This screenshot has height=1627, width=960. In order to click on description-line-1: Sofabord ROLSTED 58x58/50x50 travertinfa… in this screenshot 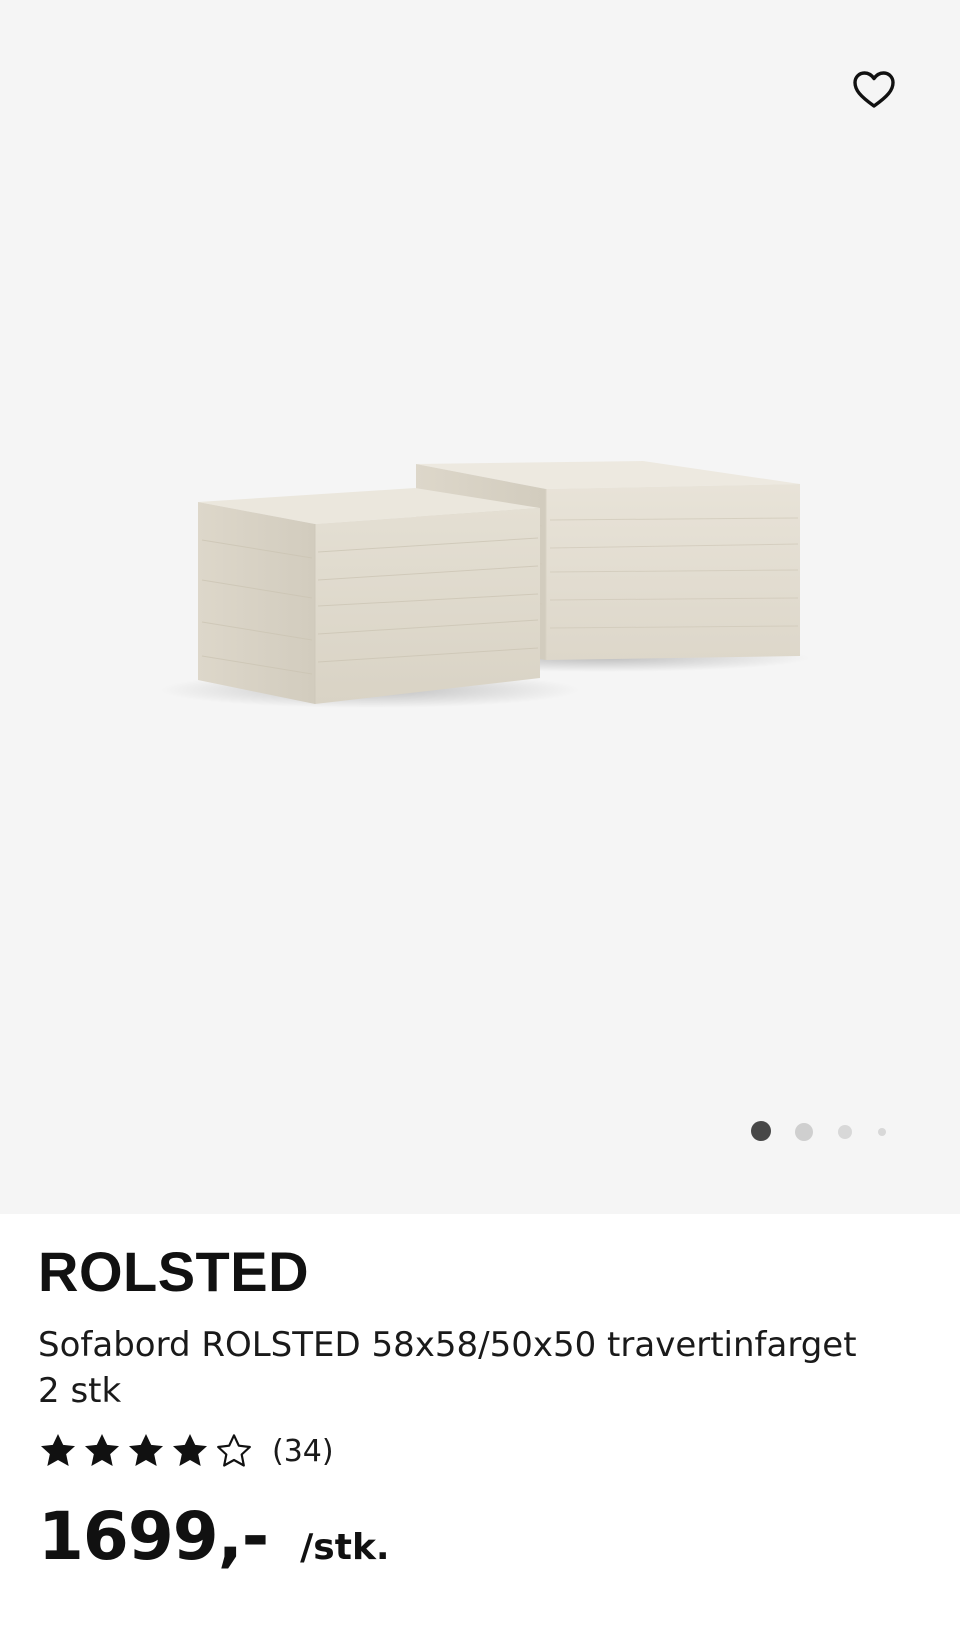, I will do `click(447, 1345)`.